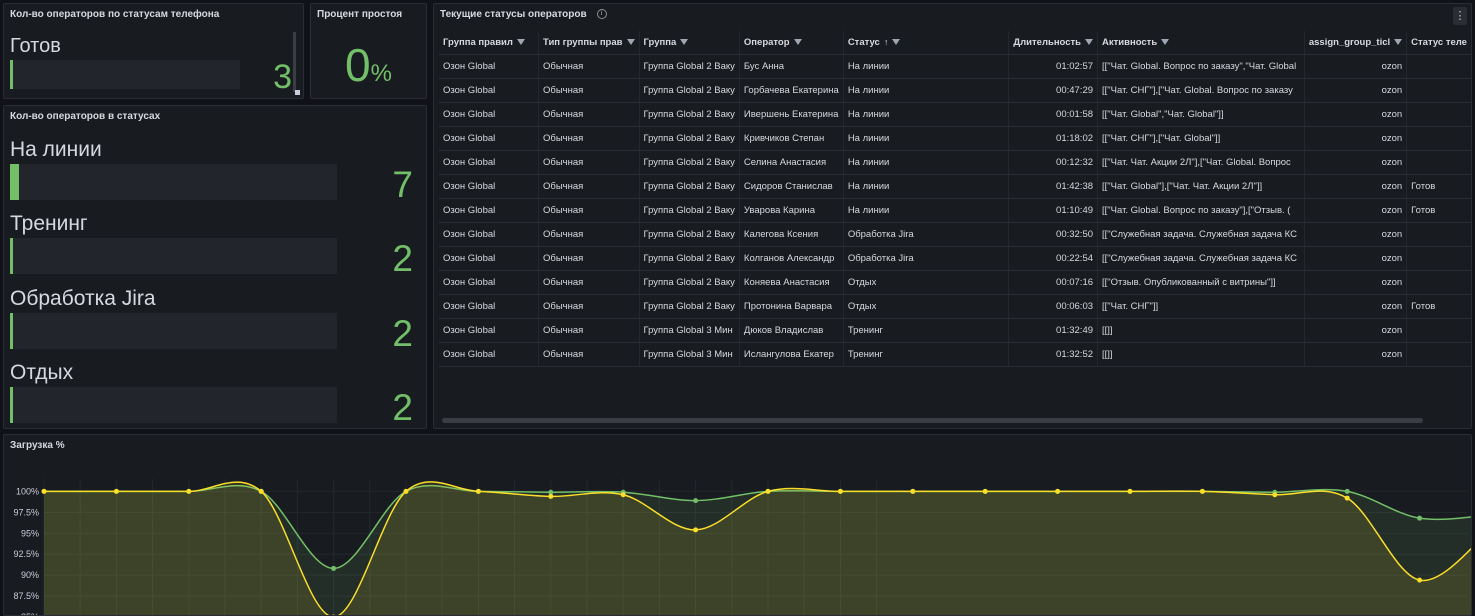 This screenshot has width=1475, height=616. What do you see at coordinates (478, 42) in the screenshot?
I see `column-header-label: Группа правил` at bounding box center [478, 42].